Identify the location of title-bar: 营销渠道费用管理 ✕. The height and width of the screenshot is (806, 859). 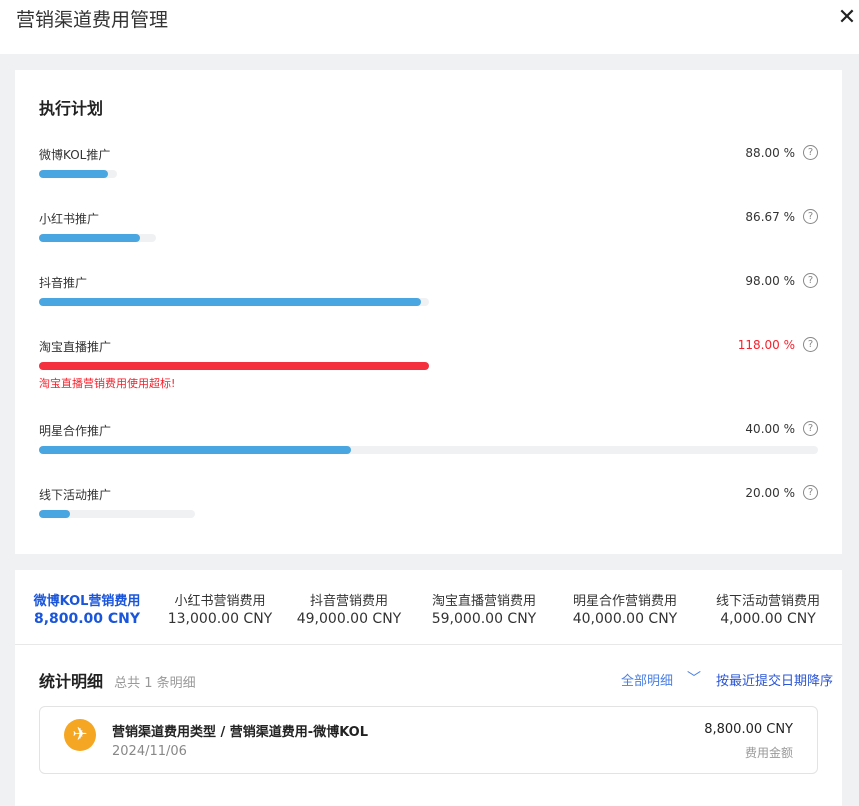
(429, 27).